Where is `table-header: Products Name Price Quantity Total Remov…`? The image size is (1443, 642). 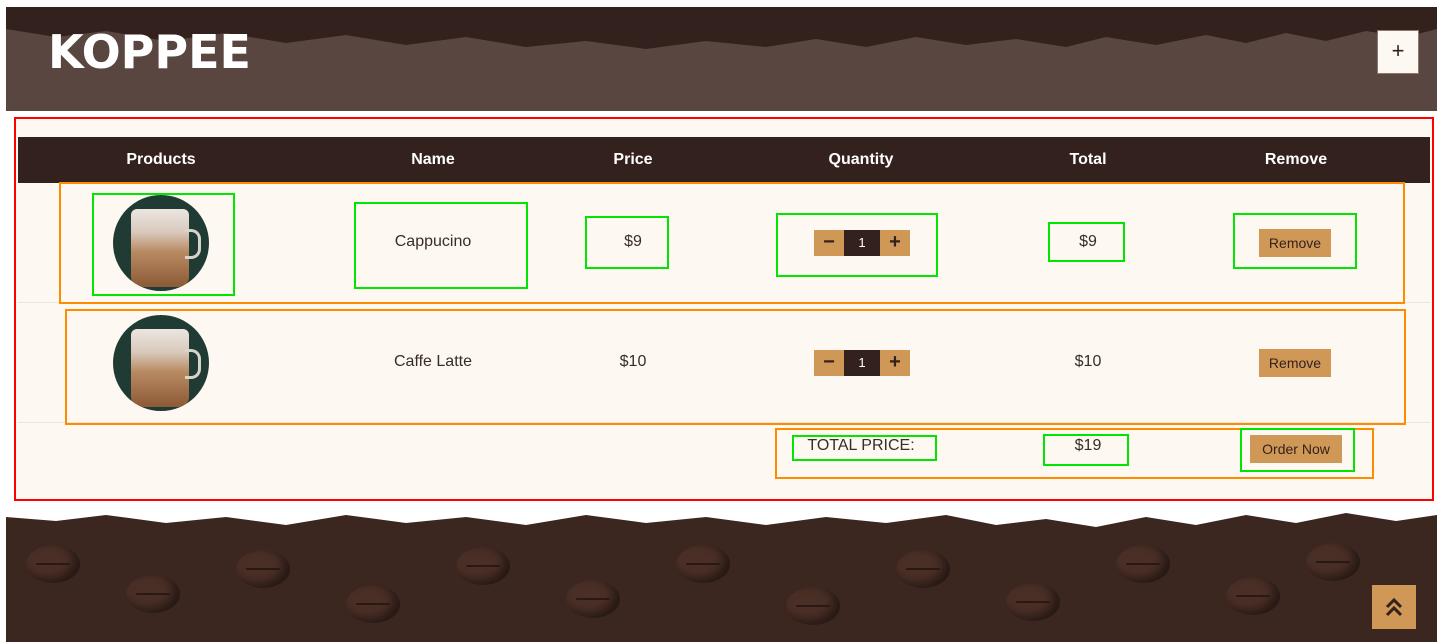 table-header: Products Name Price Quantity Total Remov… is located at coordinates (724, 160).